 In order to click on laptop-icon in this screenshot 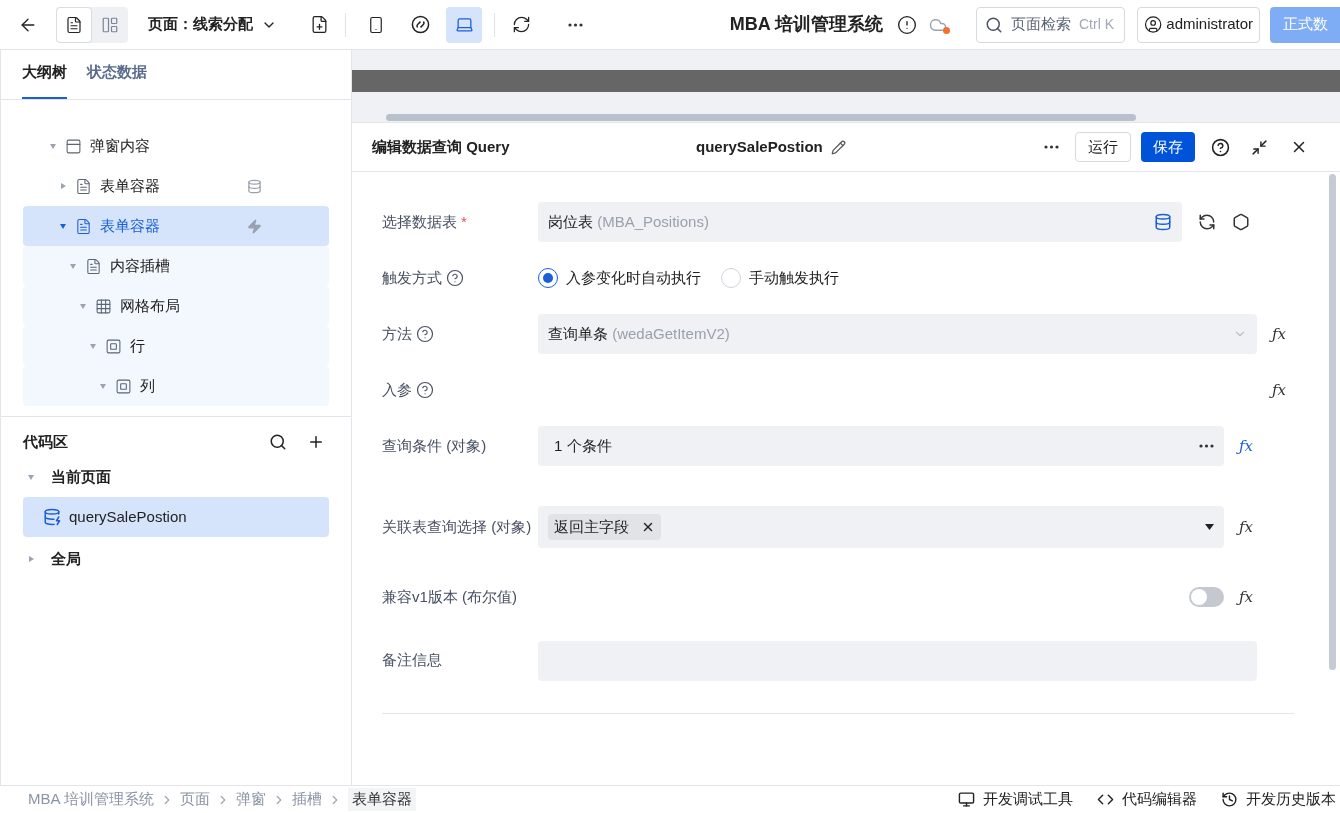, I will do `click(464, 24)`.